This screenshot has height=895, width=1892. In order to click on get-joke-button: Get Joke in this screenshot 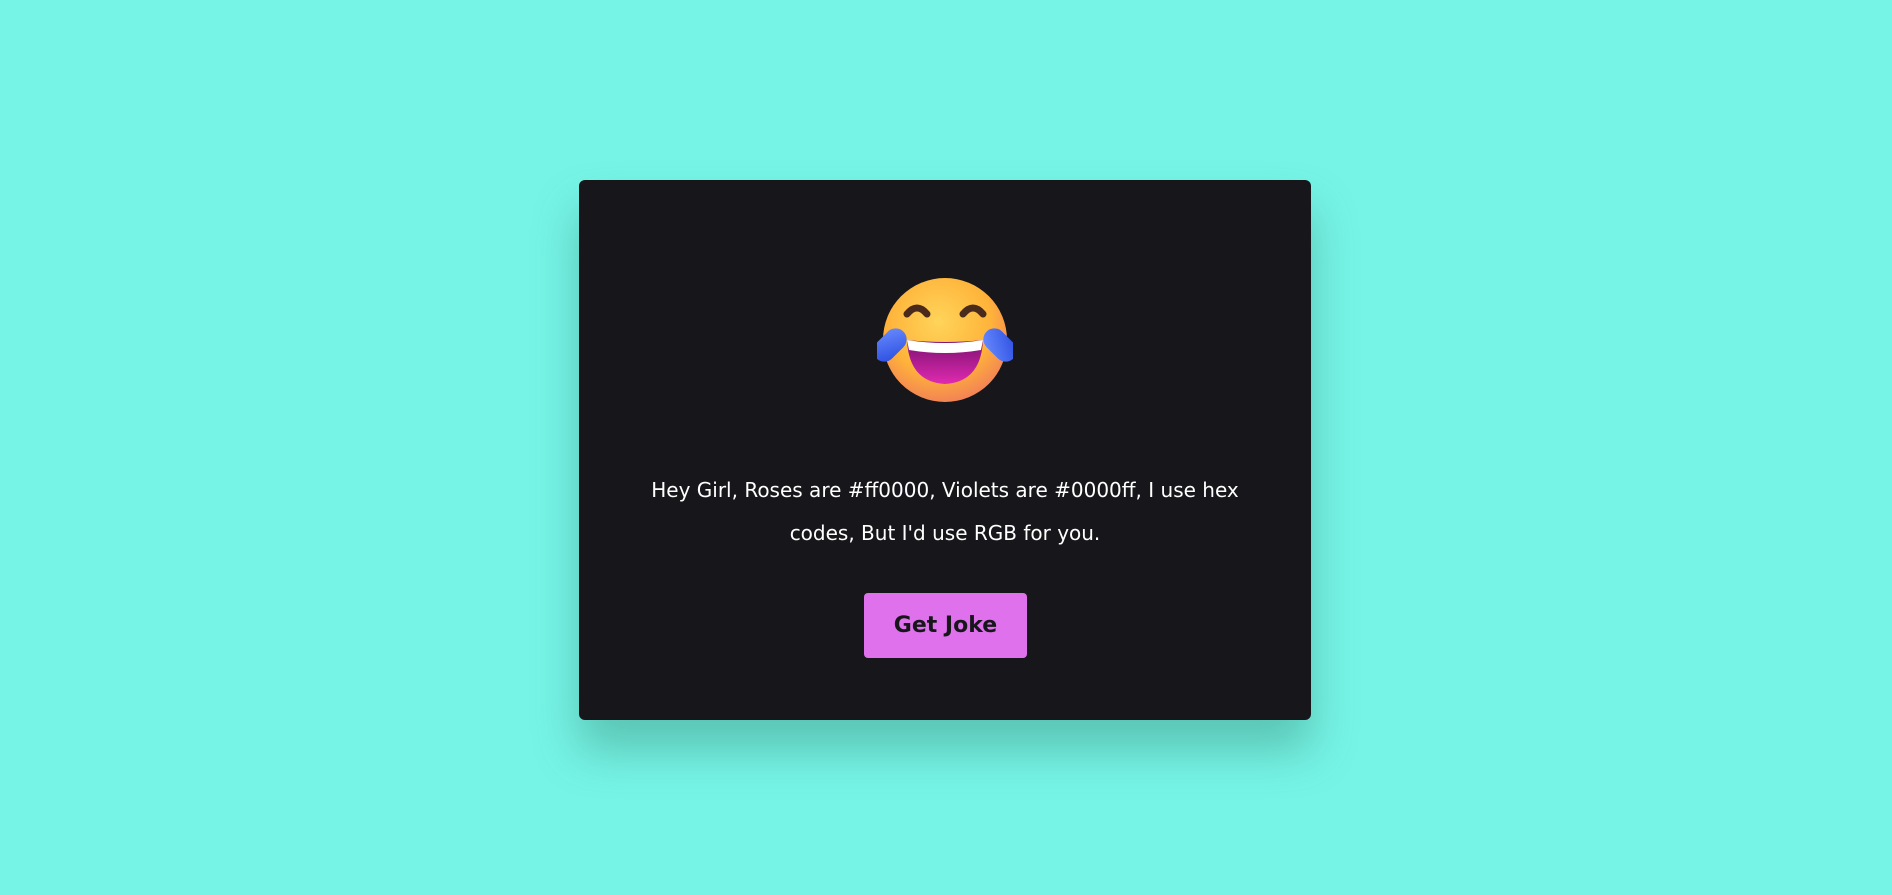, I will do `click(945, 625)`.